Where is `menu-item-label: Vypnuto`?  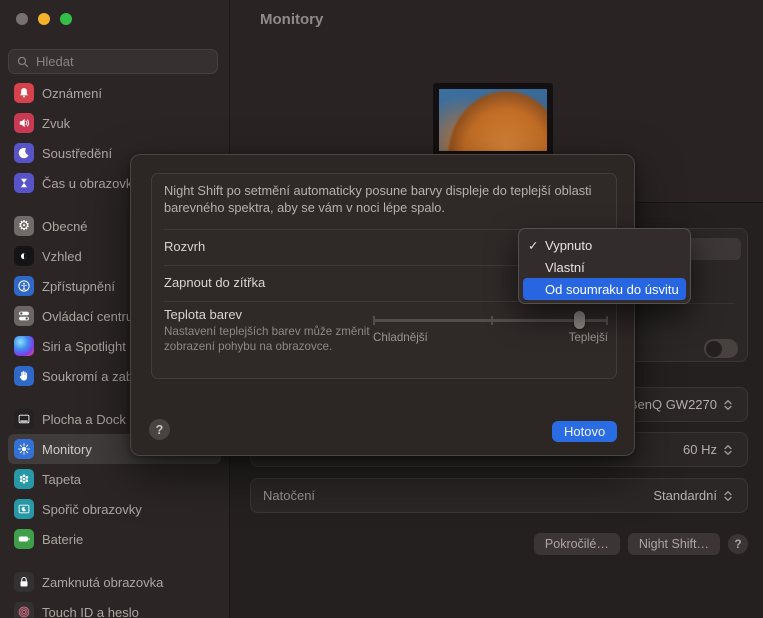
menu-item-label: Vypnuto is located at coordinates (569, 245).